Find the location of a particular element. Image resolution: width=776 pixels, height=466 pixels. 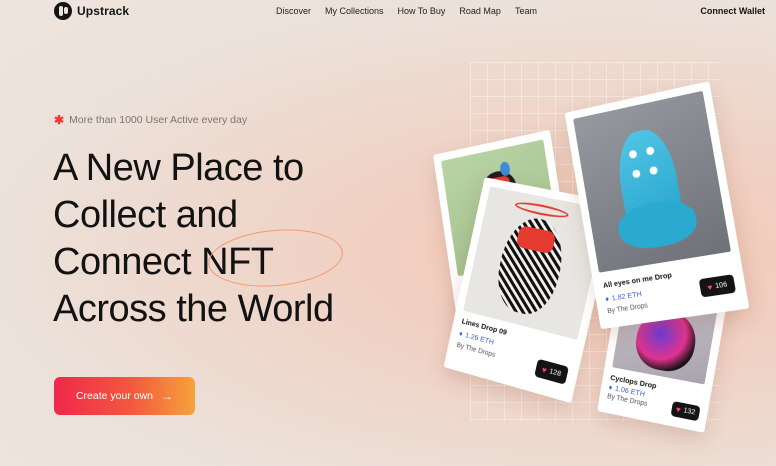

nav-link-discover: Discover is located at coordinates (293, 11).